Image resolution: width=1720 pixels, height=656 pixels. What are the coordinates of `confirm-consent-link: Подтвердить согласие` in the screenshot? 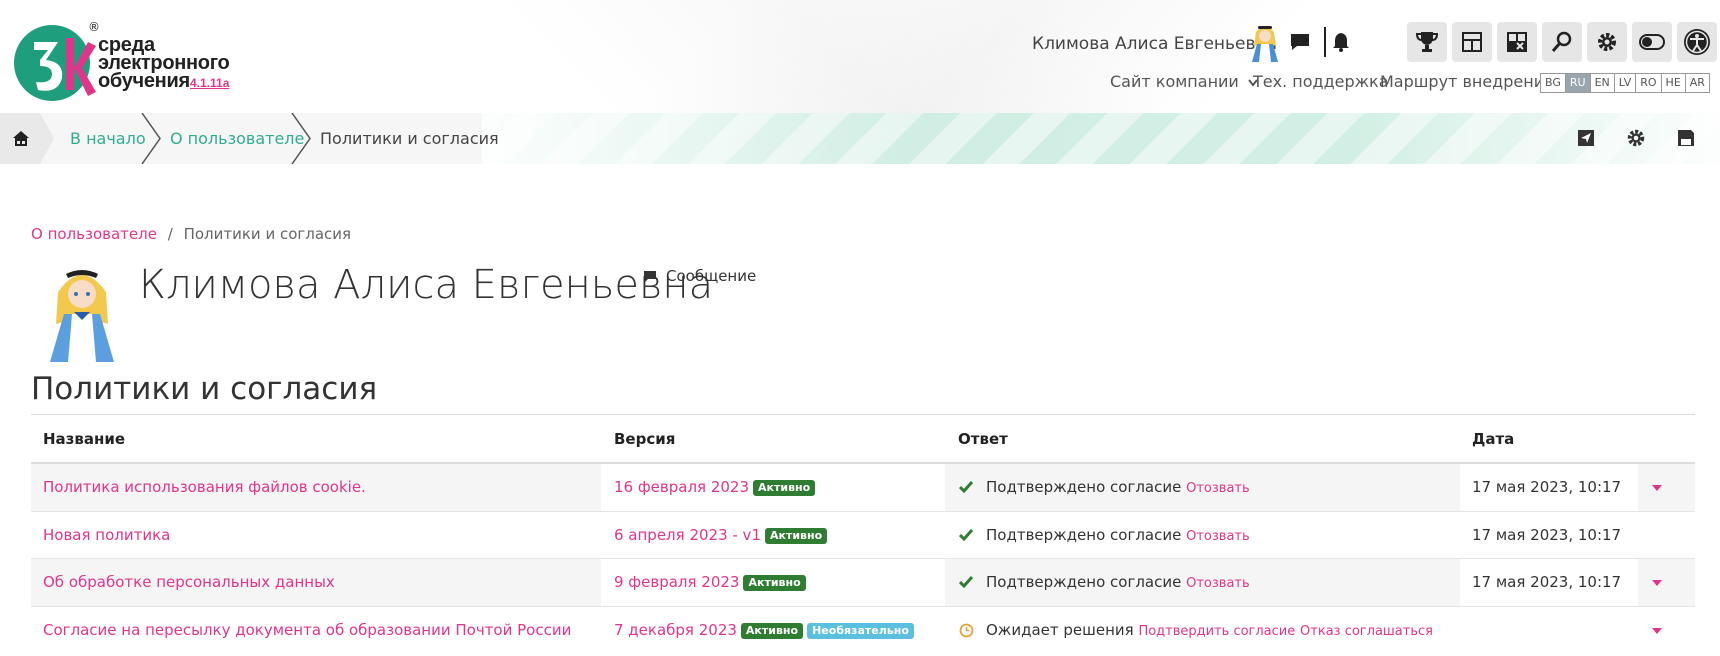 It's located at (1216, 631).